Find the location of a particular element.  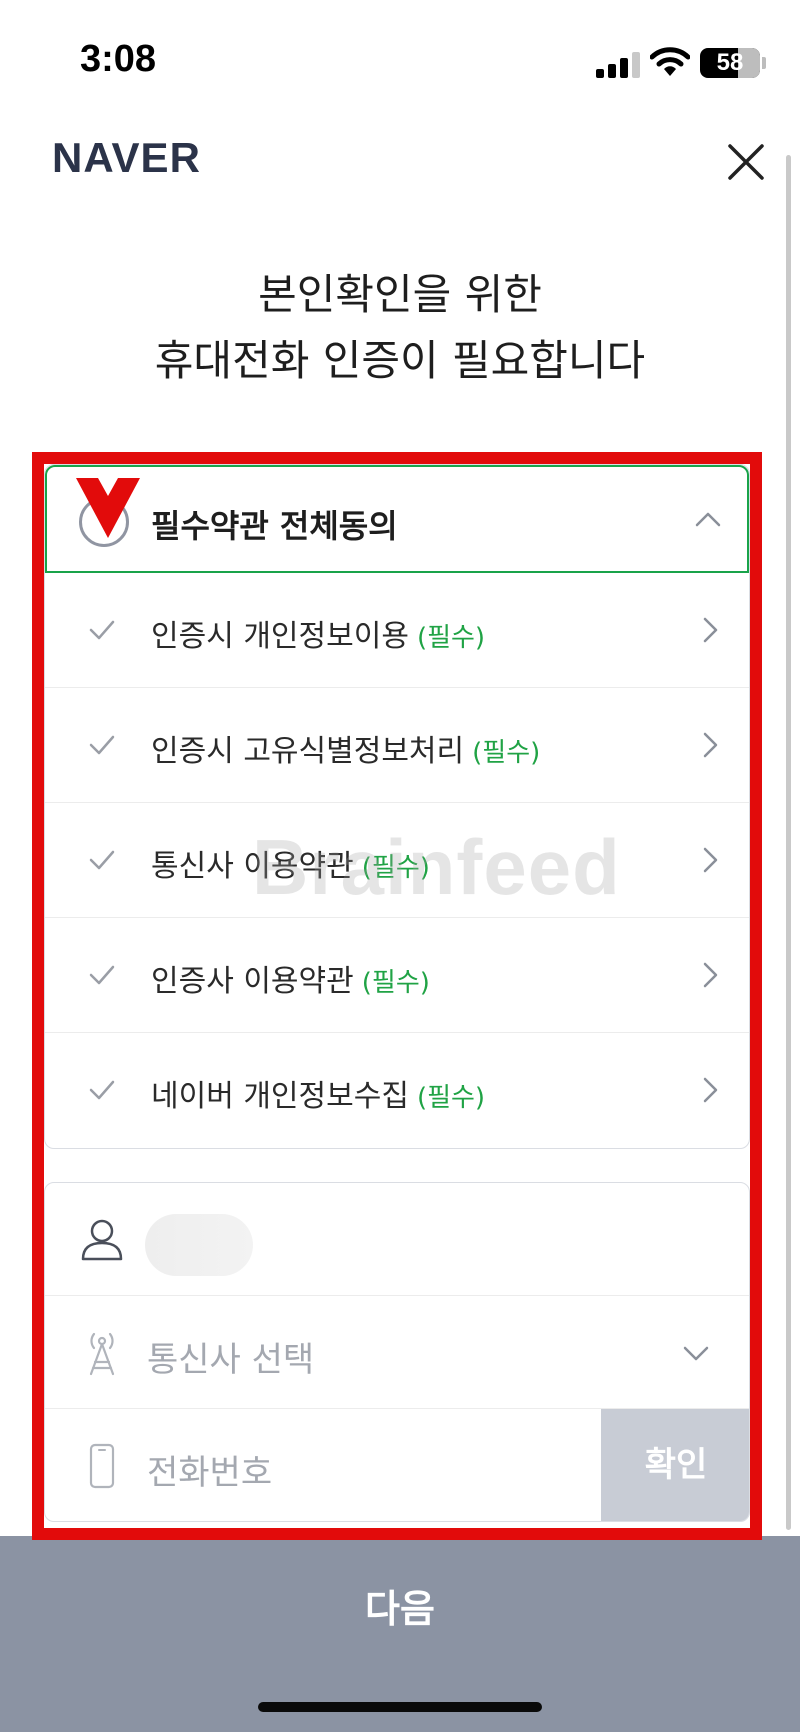

phone-input: 전화번호 is located at coordinates (209, 1469).